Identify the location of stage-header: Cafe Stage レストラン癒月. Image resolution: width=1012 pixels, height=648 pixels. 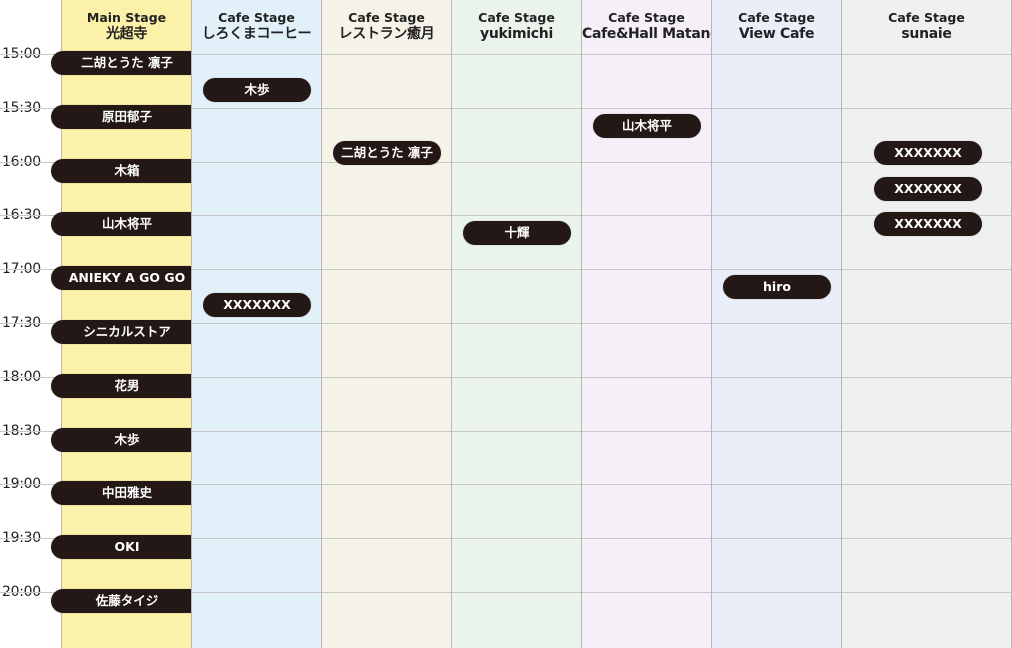
(386, 26).